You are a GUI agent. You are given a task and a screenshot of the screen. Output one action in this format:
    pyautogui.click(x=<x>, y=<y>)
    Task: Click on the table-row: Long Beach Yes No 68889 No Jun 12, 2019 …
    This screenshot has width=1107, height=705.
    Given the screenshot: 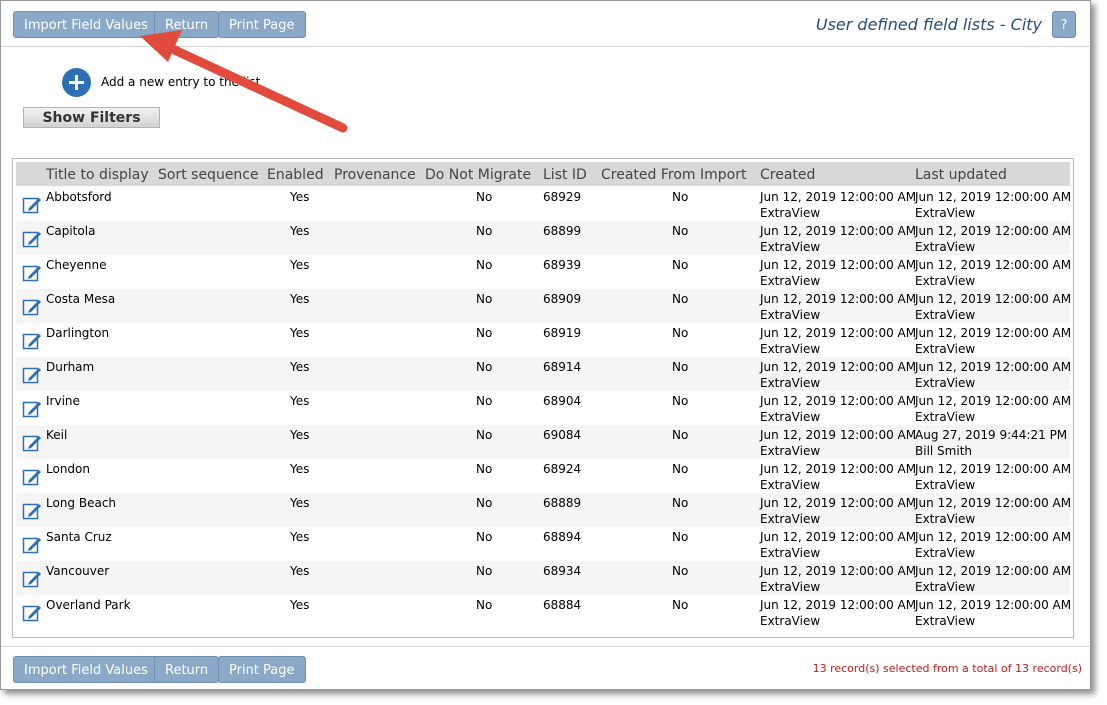 What is the action you would take?
    pyautogui.click(x=543, y=510)
    